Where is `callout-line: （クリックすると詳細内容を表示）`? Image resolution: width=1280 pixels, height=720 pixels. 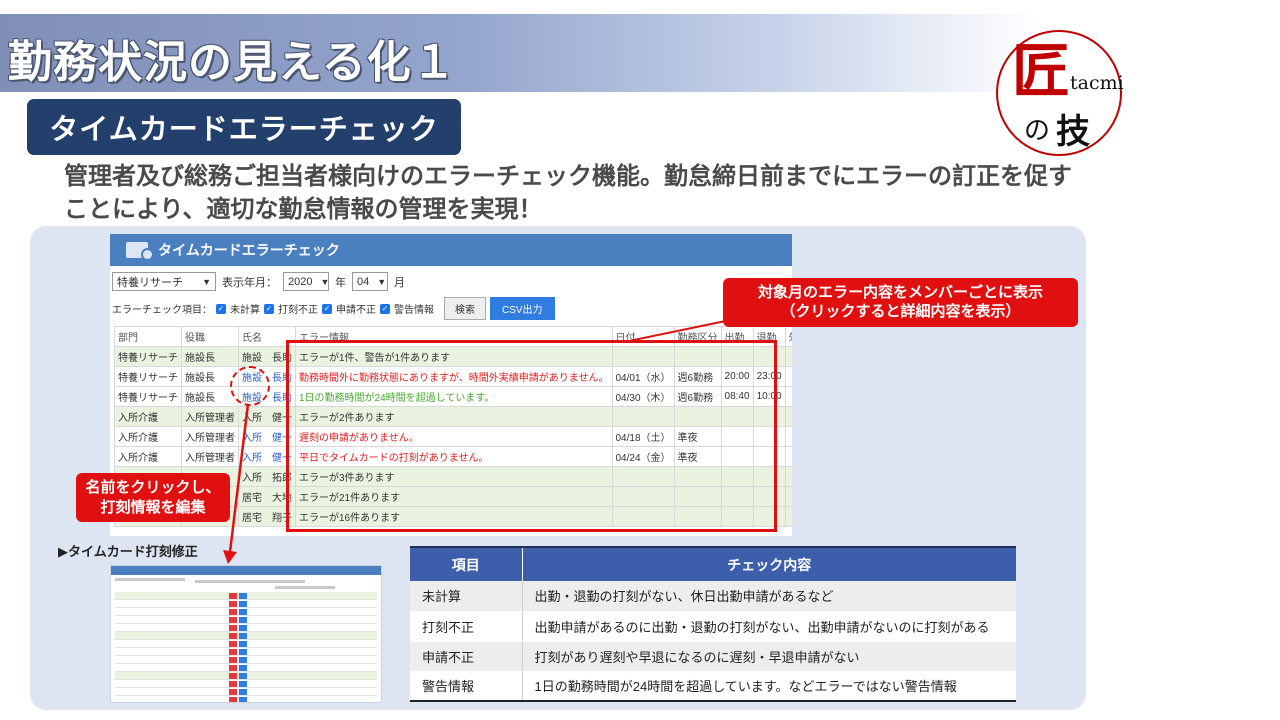 callout-line: （クリックすると詳細内容を表示） is located at coordinates (900, 311).